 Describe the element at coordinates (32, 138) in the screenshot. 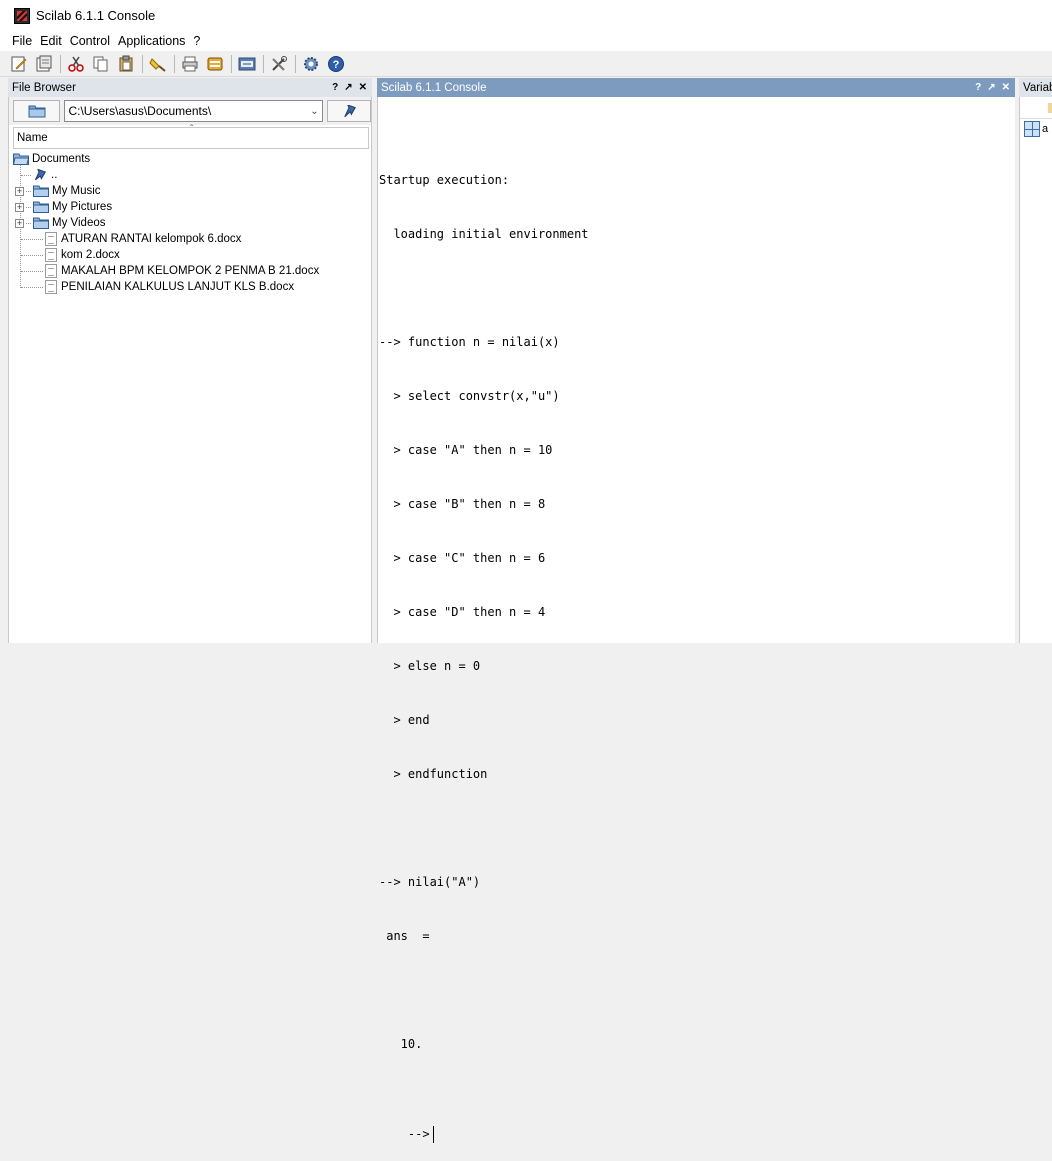

I see `name-column-label: Name` at that location.